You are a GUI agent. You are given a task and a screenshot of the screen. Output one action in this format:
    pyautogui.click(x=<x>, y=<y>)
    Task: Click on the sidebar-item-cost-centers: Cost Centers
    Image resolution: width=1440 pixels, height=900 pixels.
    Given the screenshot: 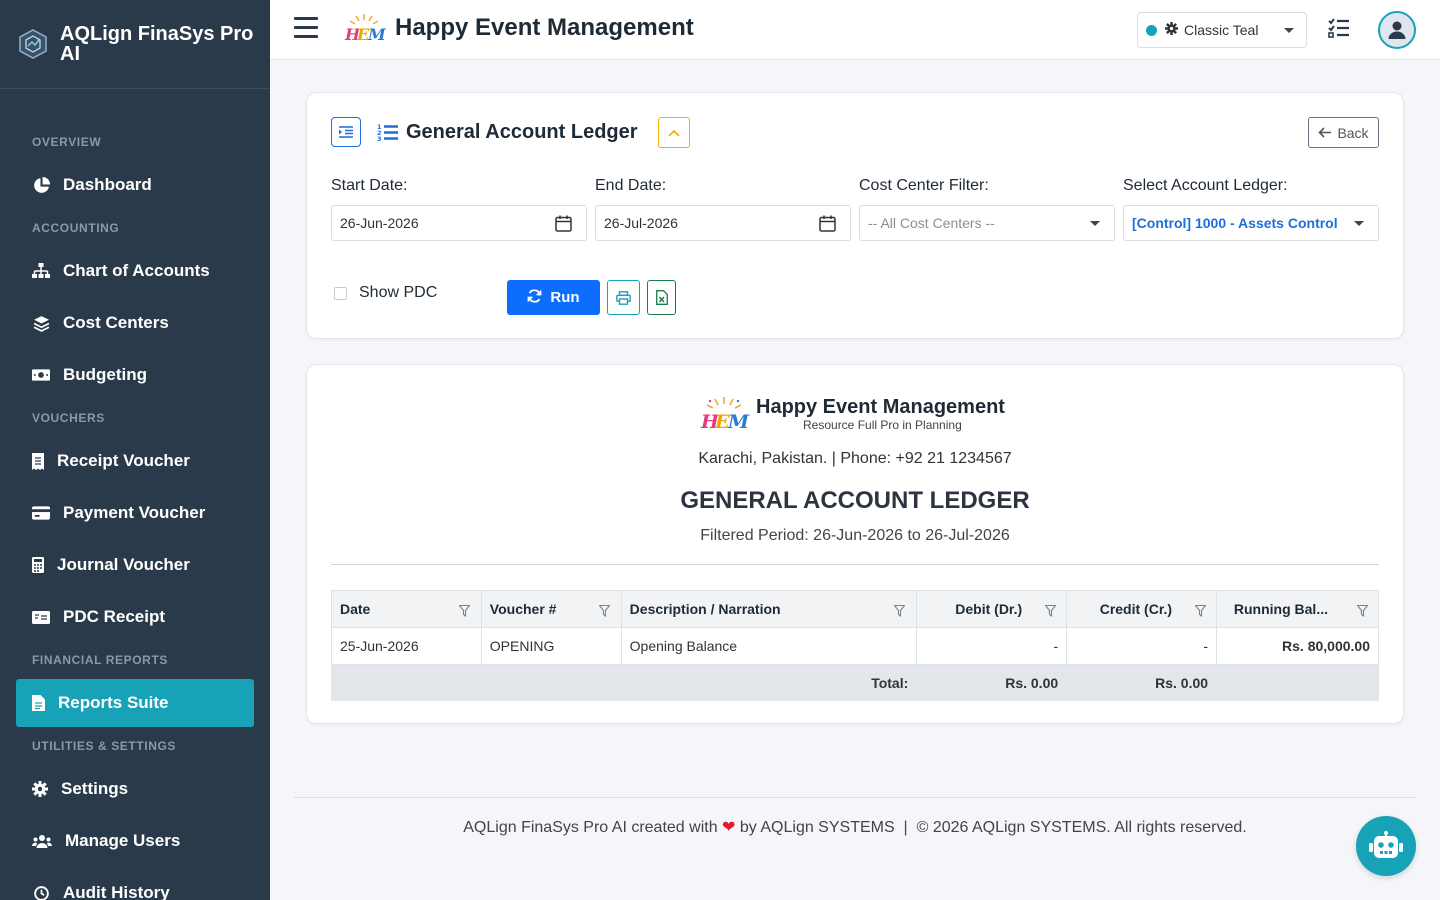 What is the action you would take?
    pyautogui.click(x=135, y=323)
    